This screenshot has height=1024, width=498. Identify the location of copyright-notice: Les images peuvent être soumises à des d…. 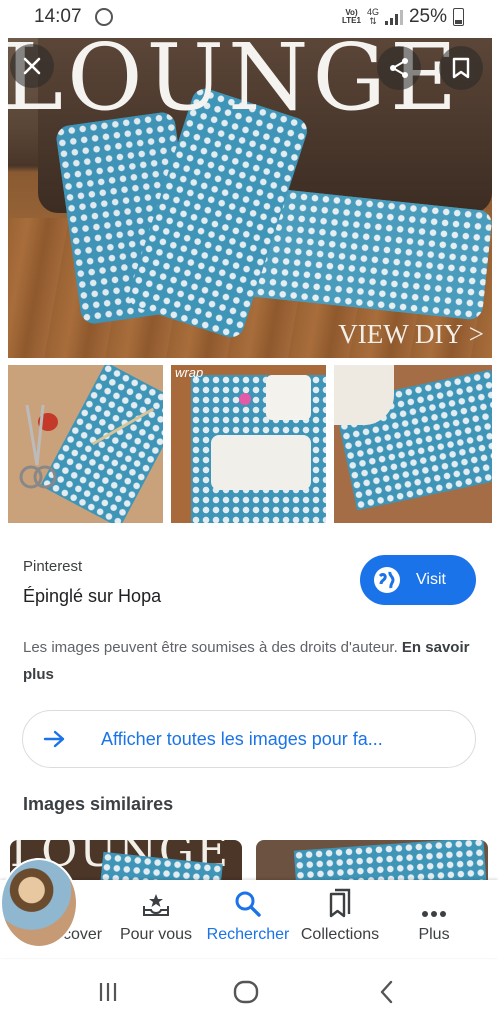
(246, 661).